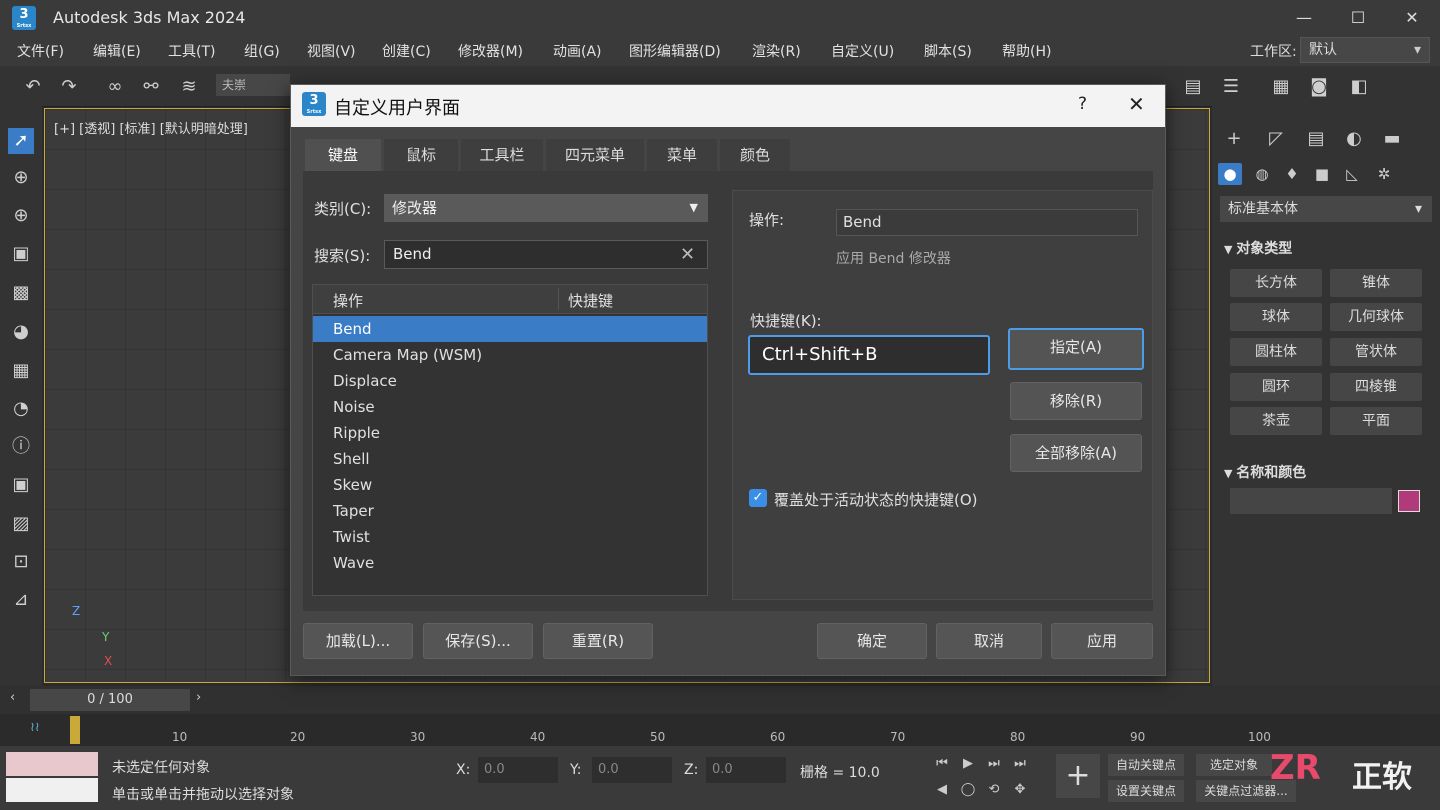  I want to click on menu-view: 视图(V), so click(331, 51).